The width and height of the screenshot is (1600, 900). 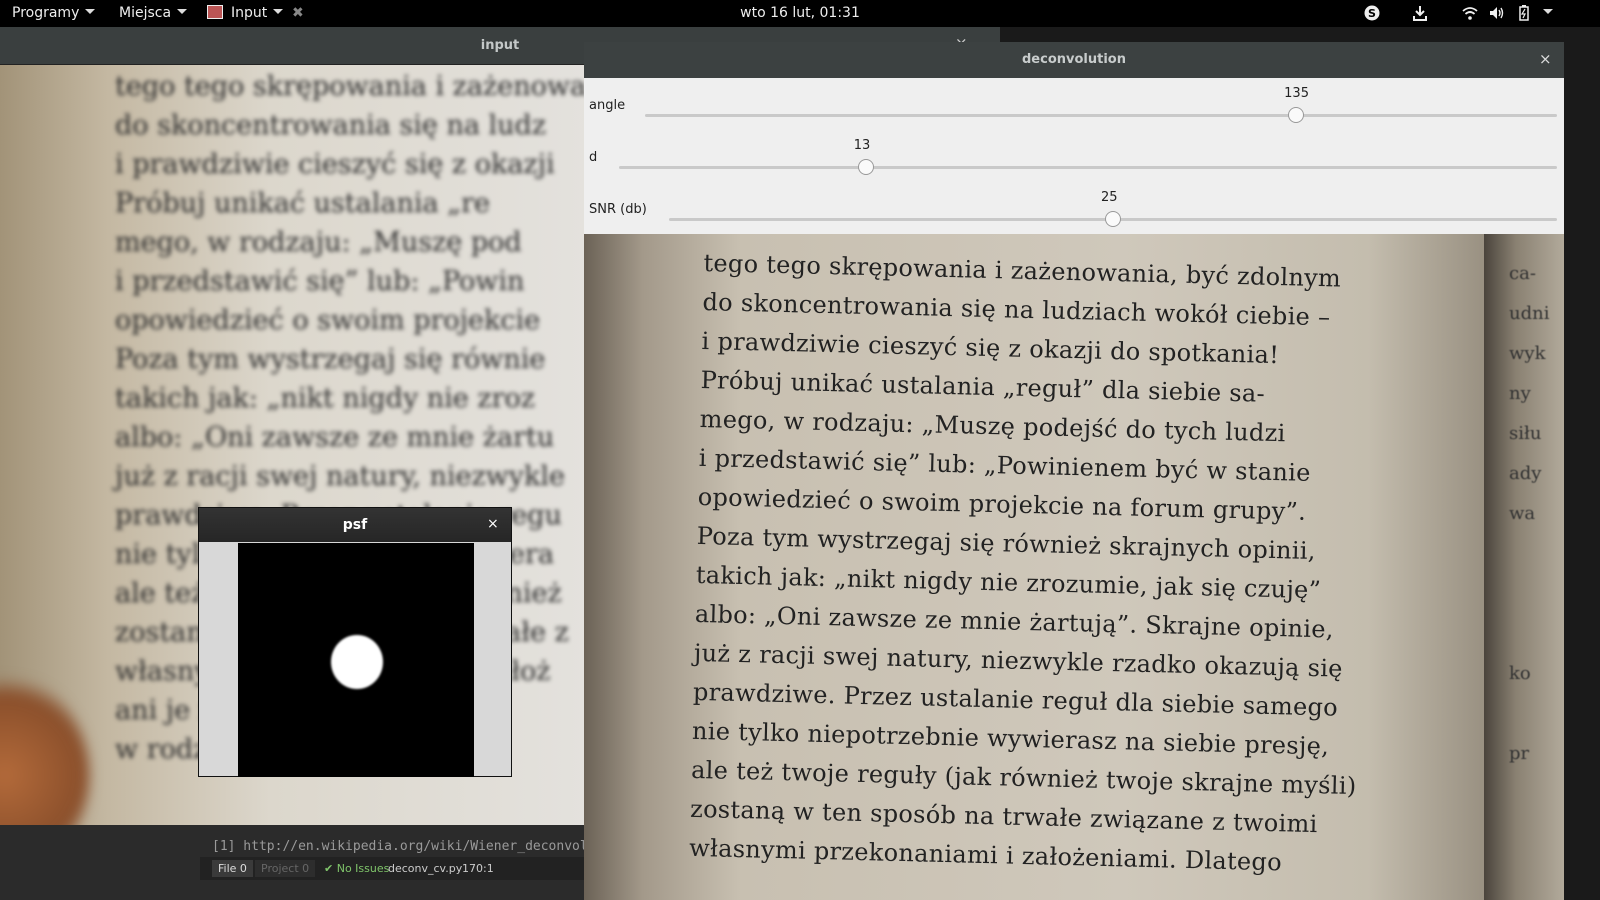 What do you see at coordinates (1522, 513) in the screenshot?
I see `gutter-text-line: wa` at bounding box center [1522, 513].